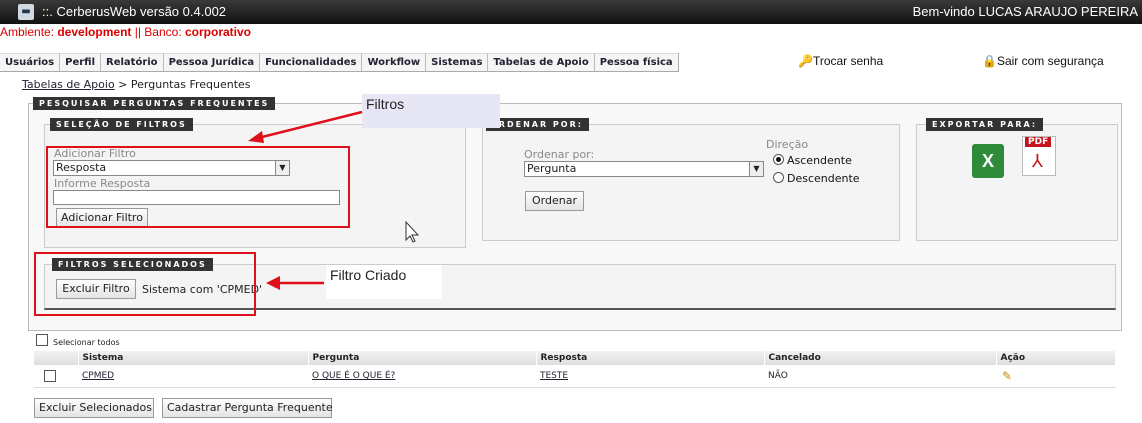 Image resolution: width=1142 pixels, height=423 pixels. Describe the element at coordinates (56, 358) in the screenshot. I see `header-checkbox-col` at that location.